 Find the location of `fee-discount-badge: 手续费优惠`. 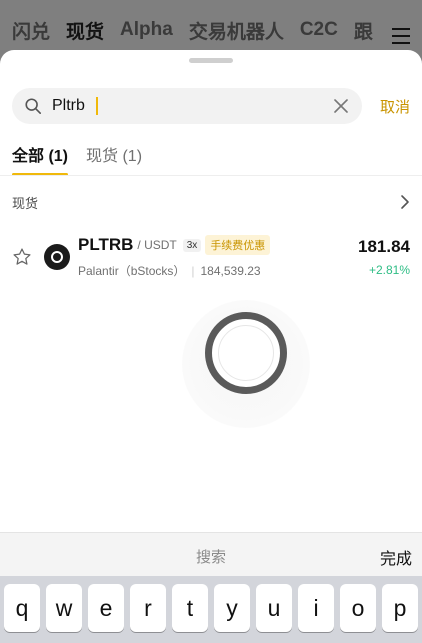

fee-discount-badge: 手续费优惠 is located at coordinates (238, 245).